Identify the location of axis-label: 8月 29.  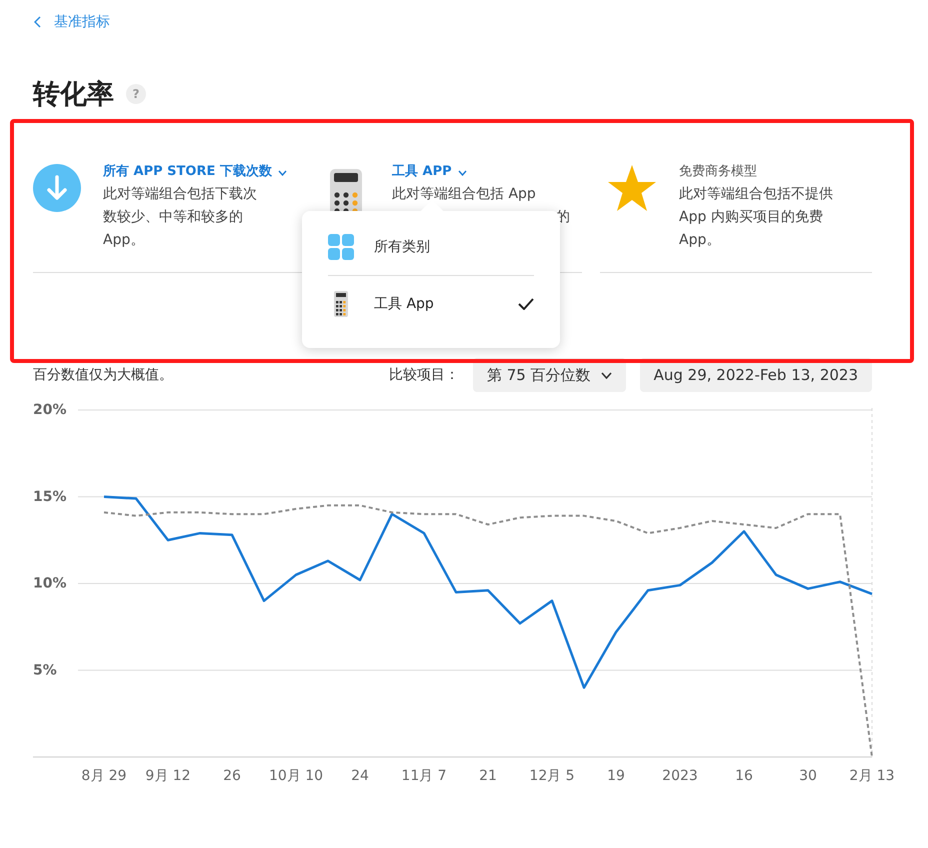
(104, 776).